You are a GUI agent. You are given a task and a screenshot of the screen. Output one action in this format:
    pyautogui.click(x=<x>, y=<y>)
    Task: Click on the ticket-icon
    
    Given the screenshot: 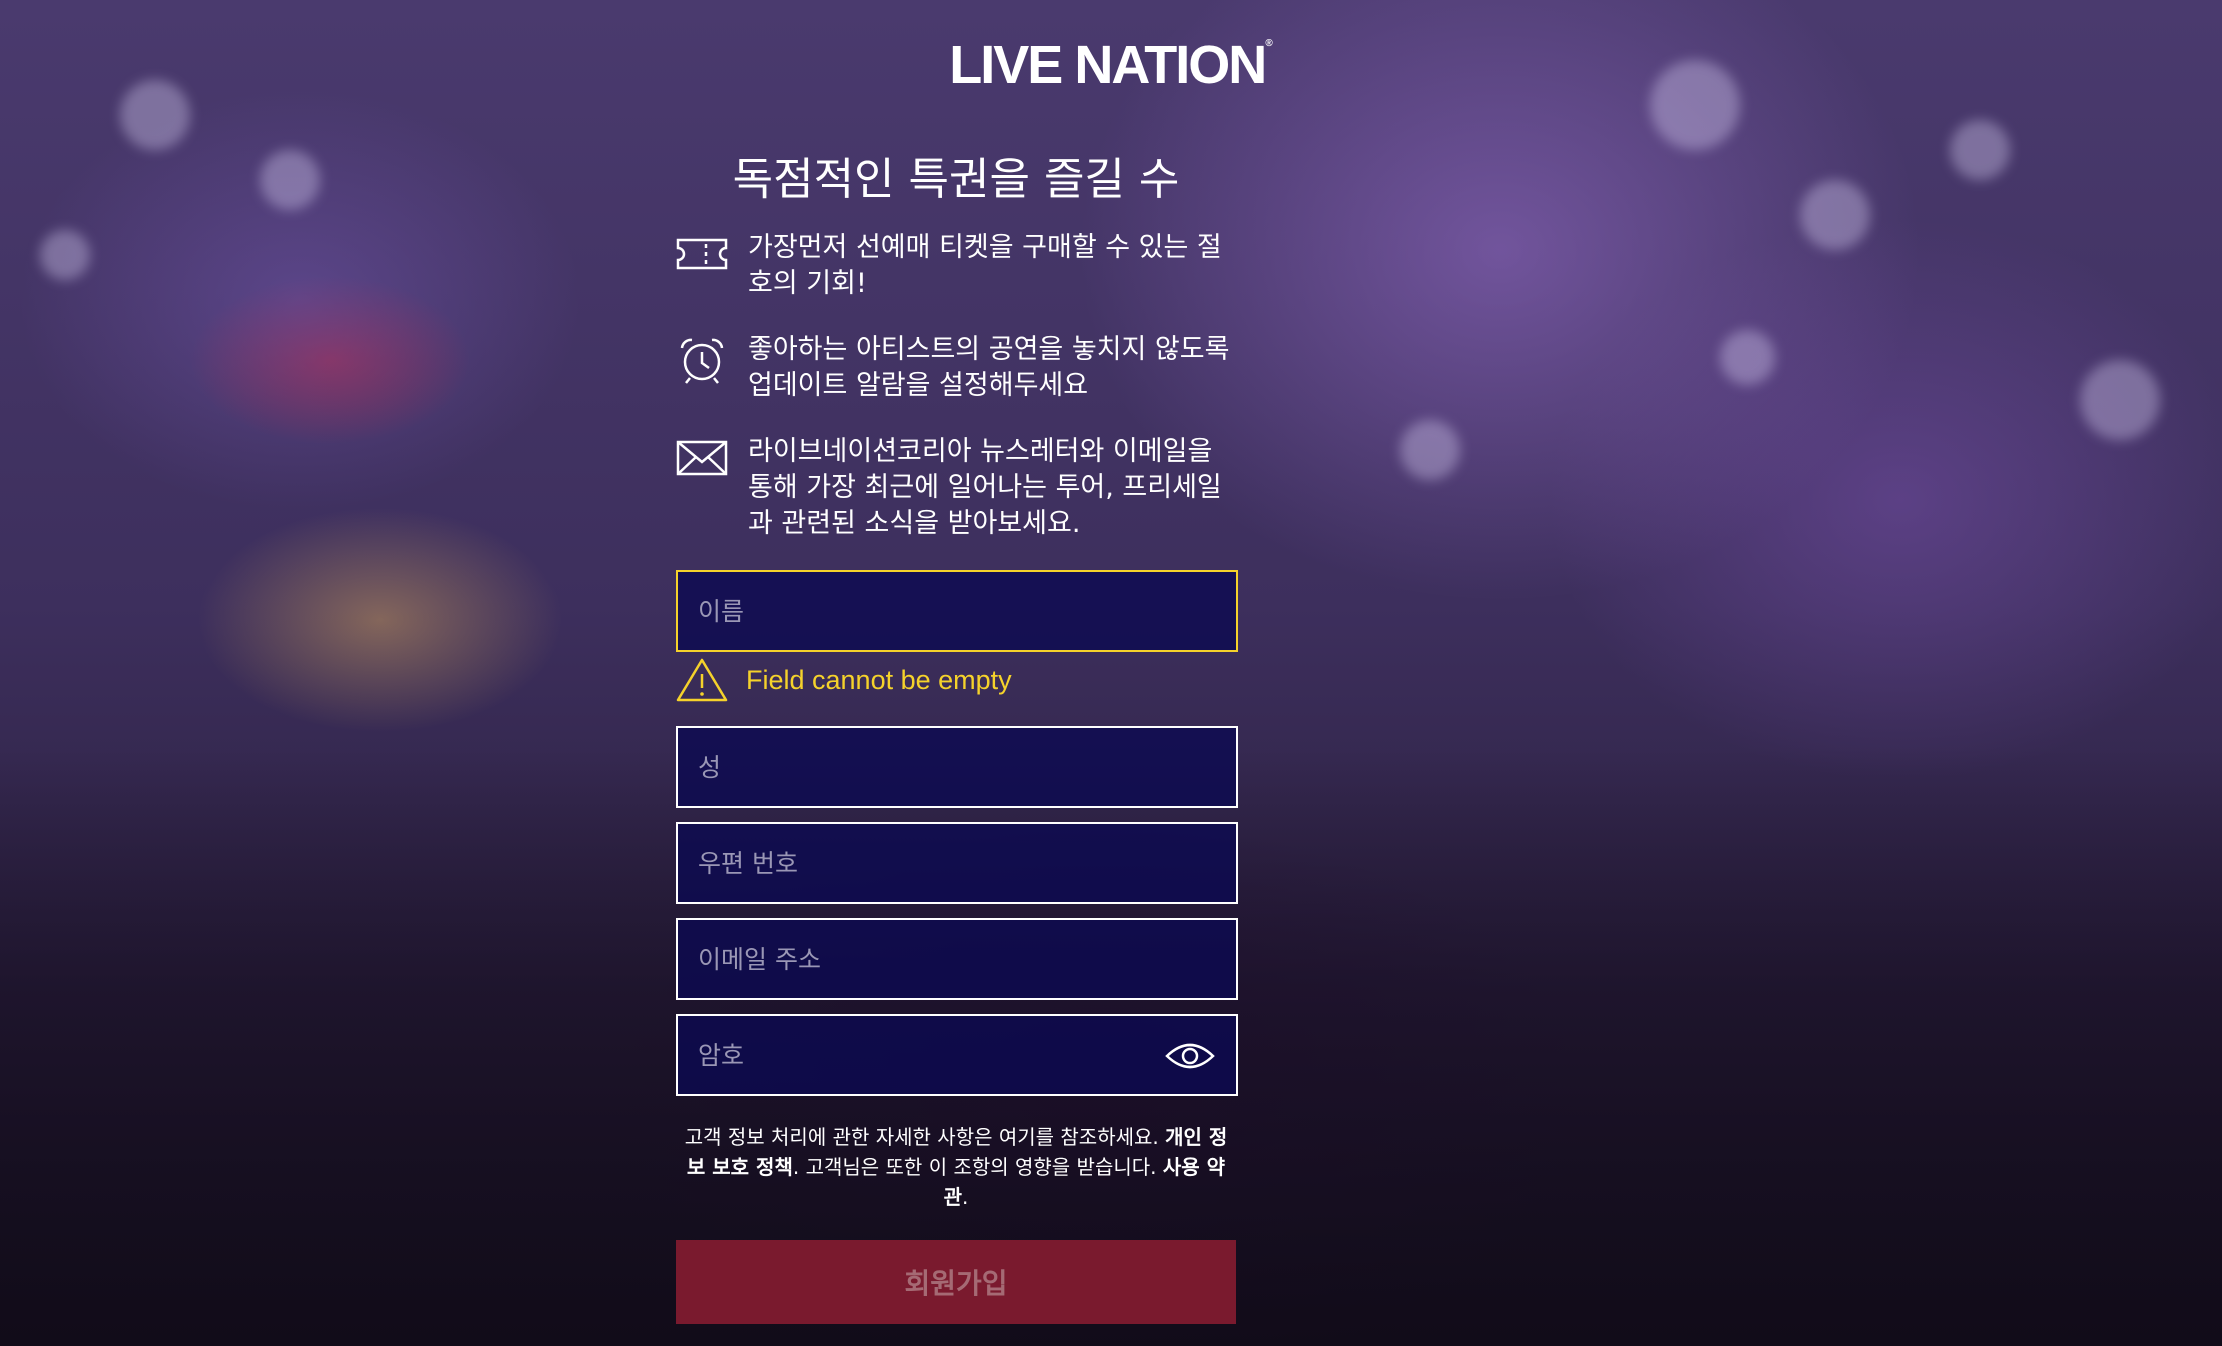 What is the action you would take?
    pyautogui.click(x=702, y=254)
    